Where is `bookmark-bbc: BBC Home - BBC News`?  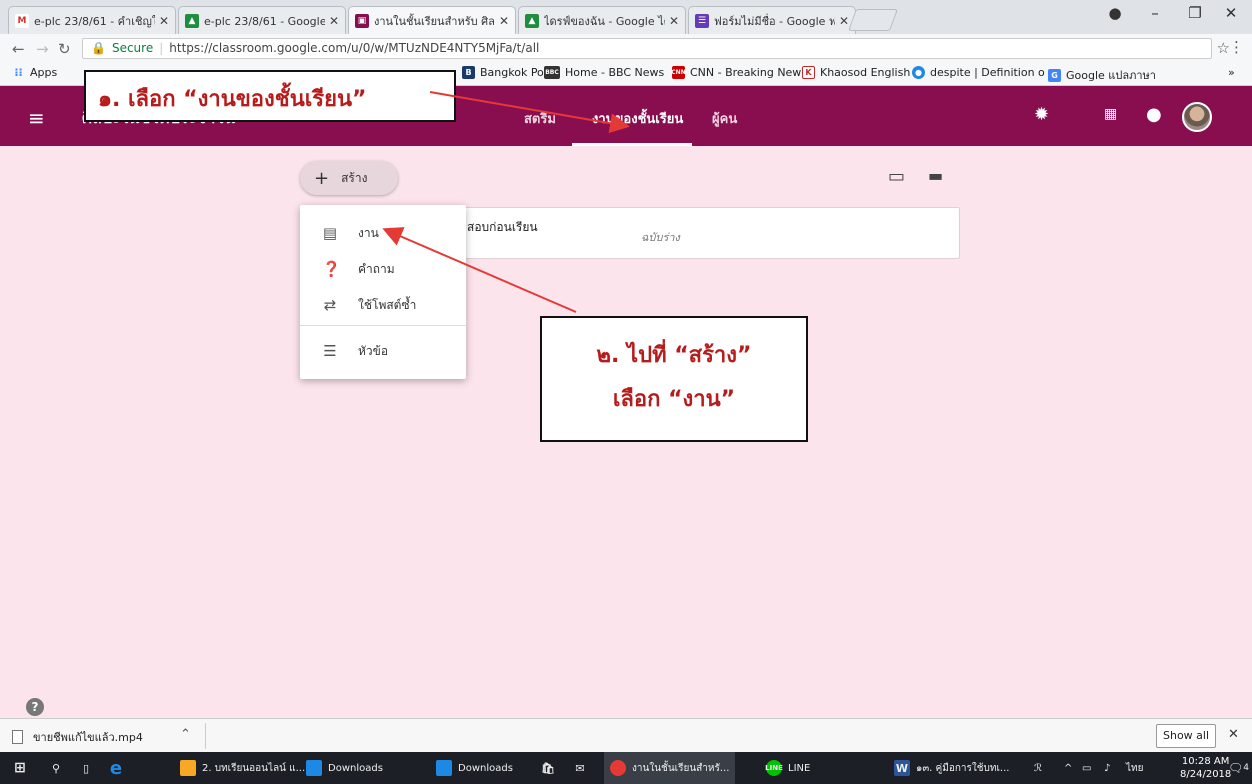 bookmark-bbc: BBC Home - BBC News is located at coordinates (604, 72).